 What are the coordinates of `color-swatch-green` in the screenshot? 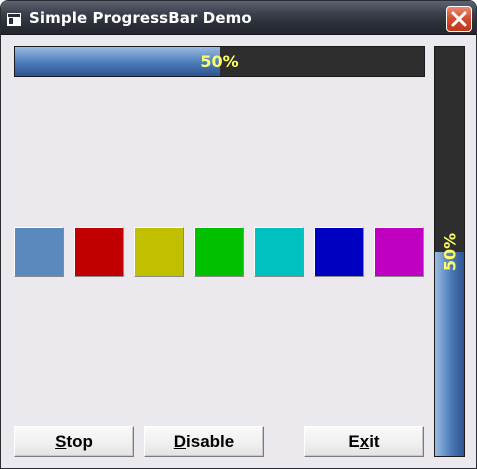 It's located at (219, 252).